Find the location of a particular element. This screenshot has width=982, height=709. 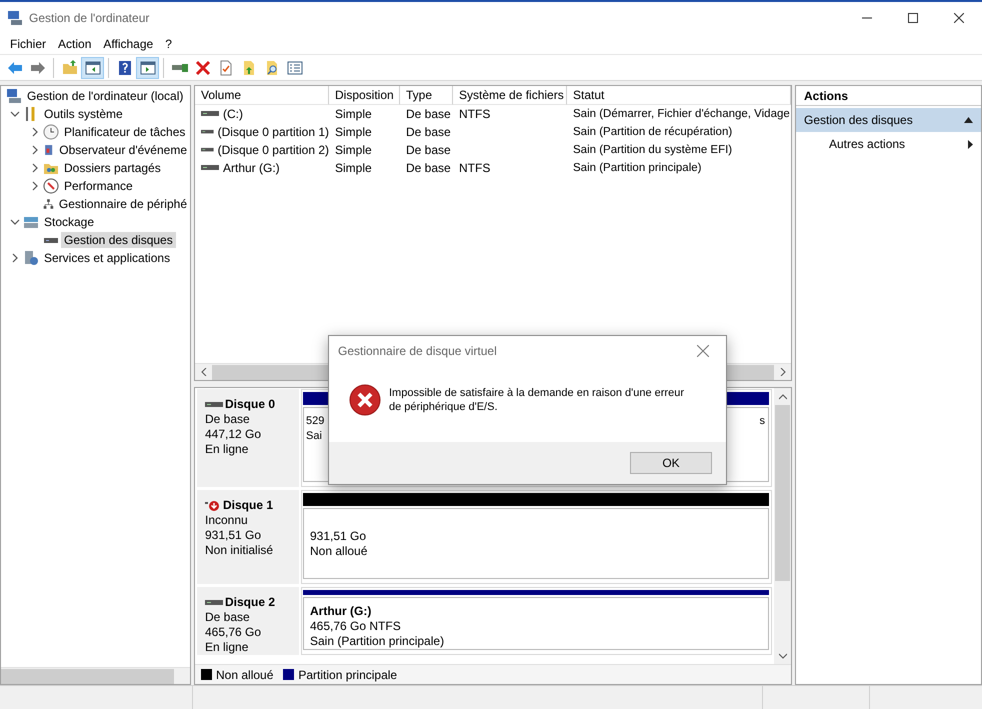

tree-item: Services et applications is located at coordinates (107, 258).